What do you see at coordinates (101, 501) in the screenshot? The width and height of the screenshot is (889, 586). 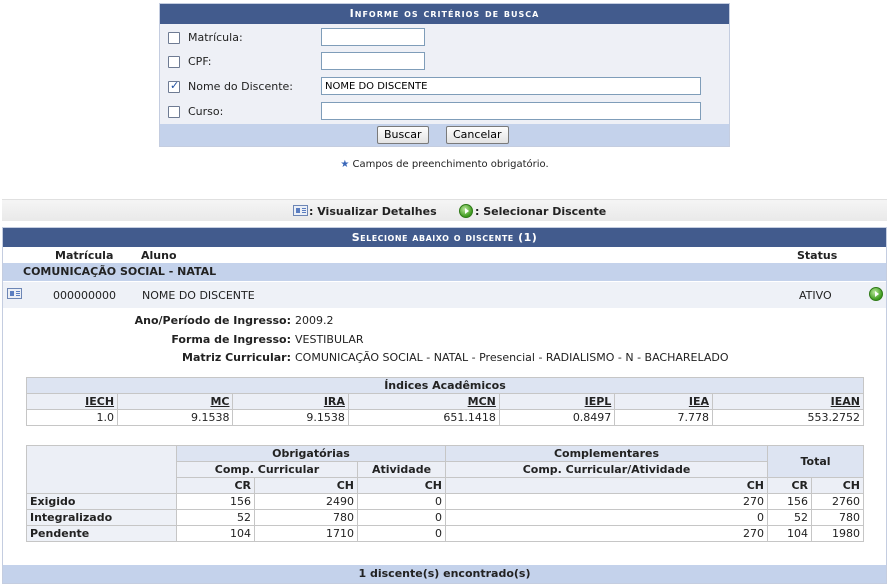 I see `row-label: Exigido` at bounding box center [101, 501].